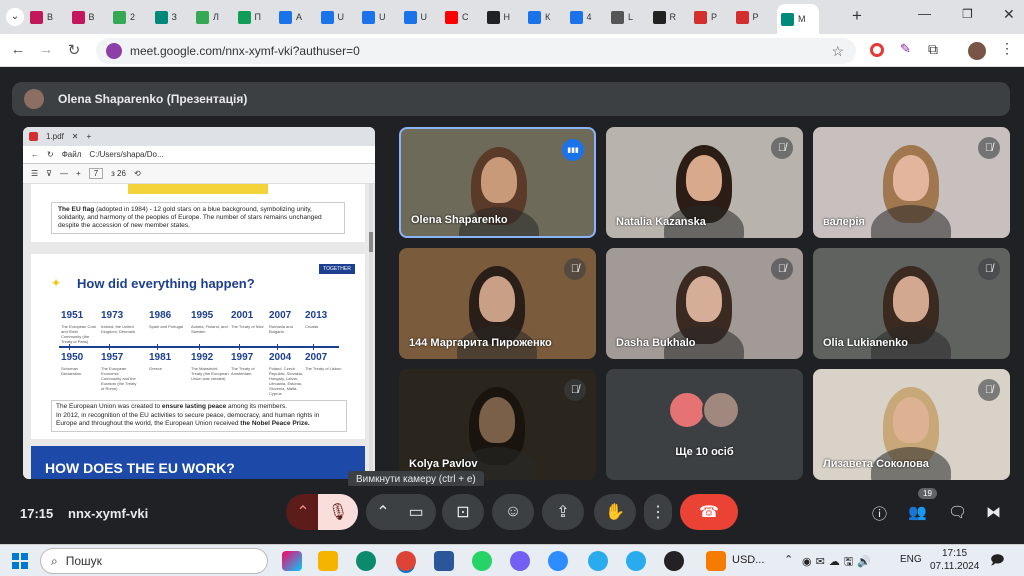 This screenshot has width=1024, height=576. Describe the element at coordinates (89, 136) in the screenshot. I see `pdf-new-tab-icon: +` at that location.